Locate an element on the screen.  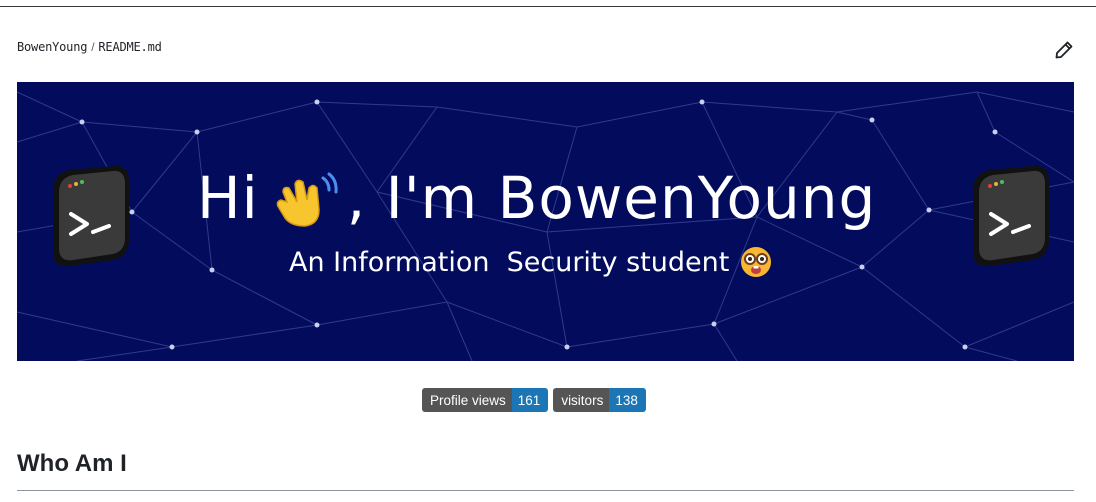
visitors-badge: visitors 138 is located at coordinates (599, 400).